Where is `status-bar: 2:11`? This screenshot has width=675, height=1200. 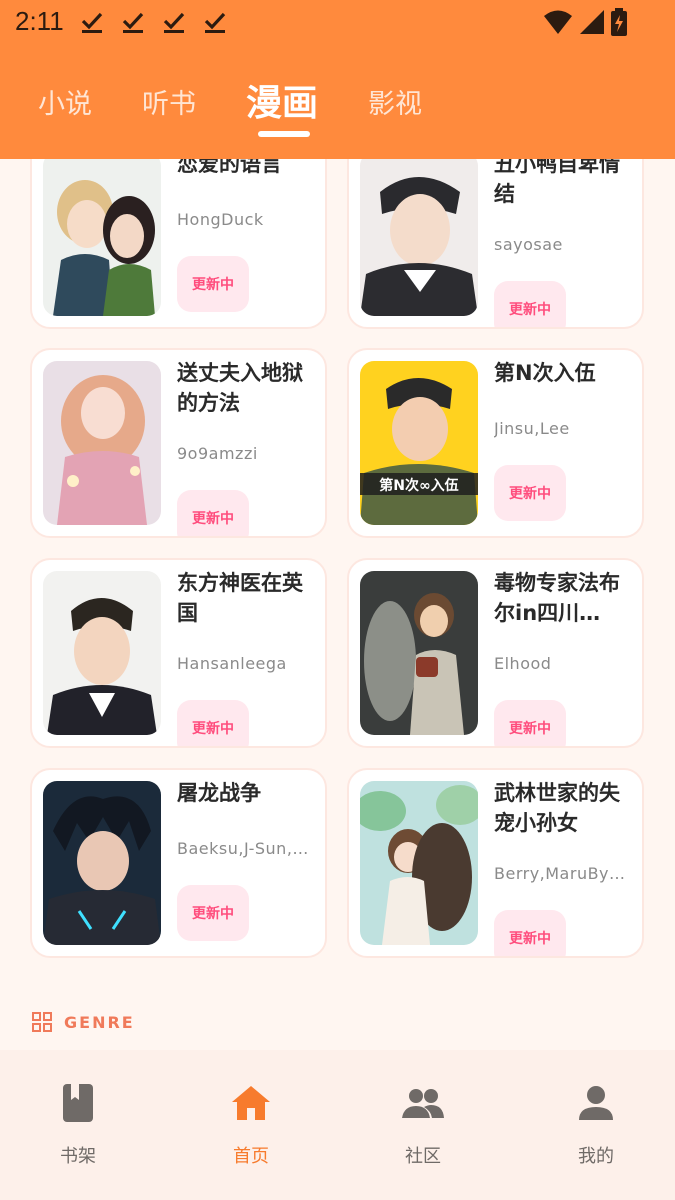
status-bar: 2:11 is located at coordinates (337, 23).